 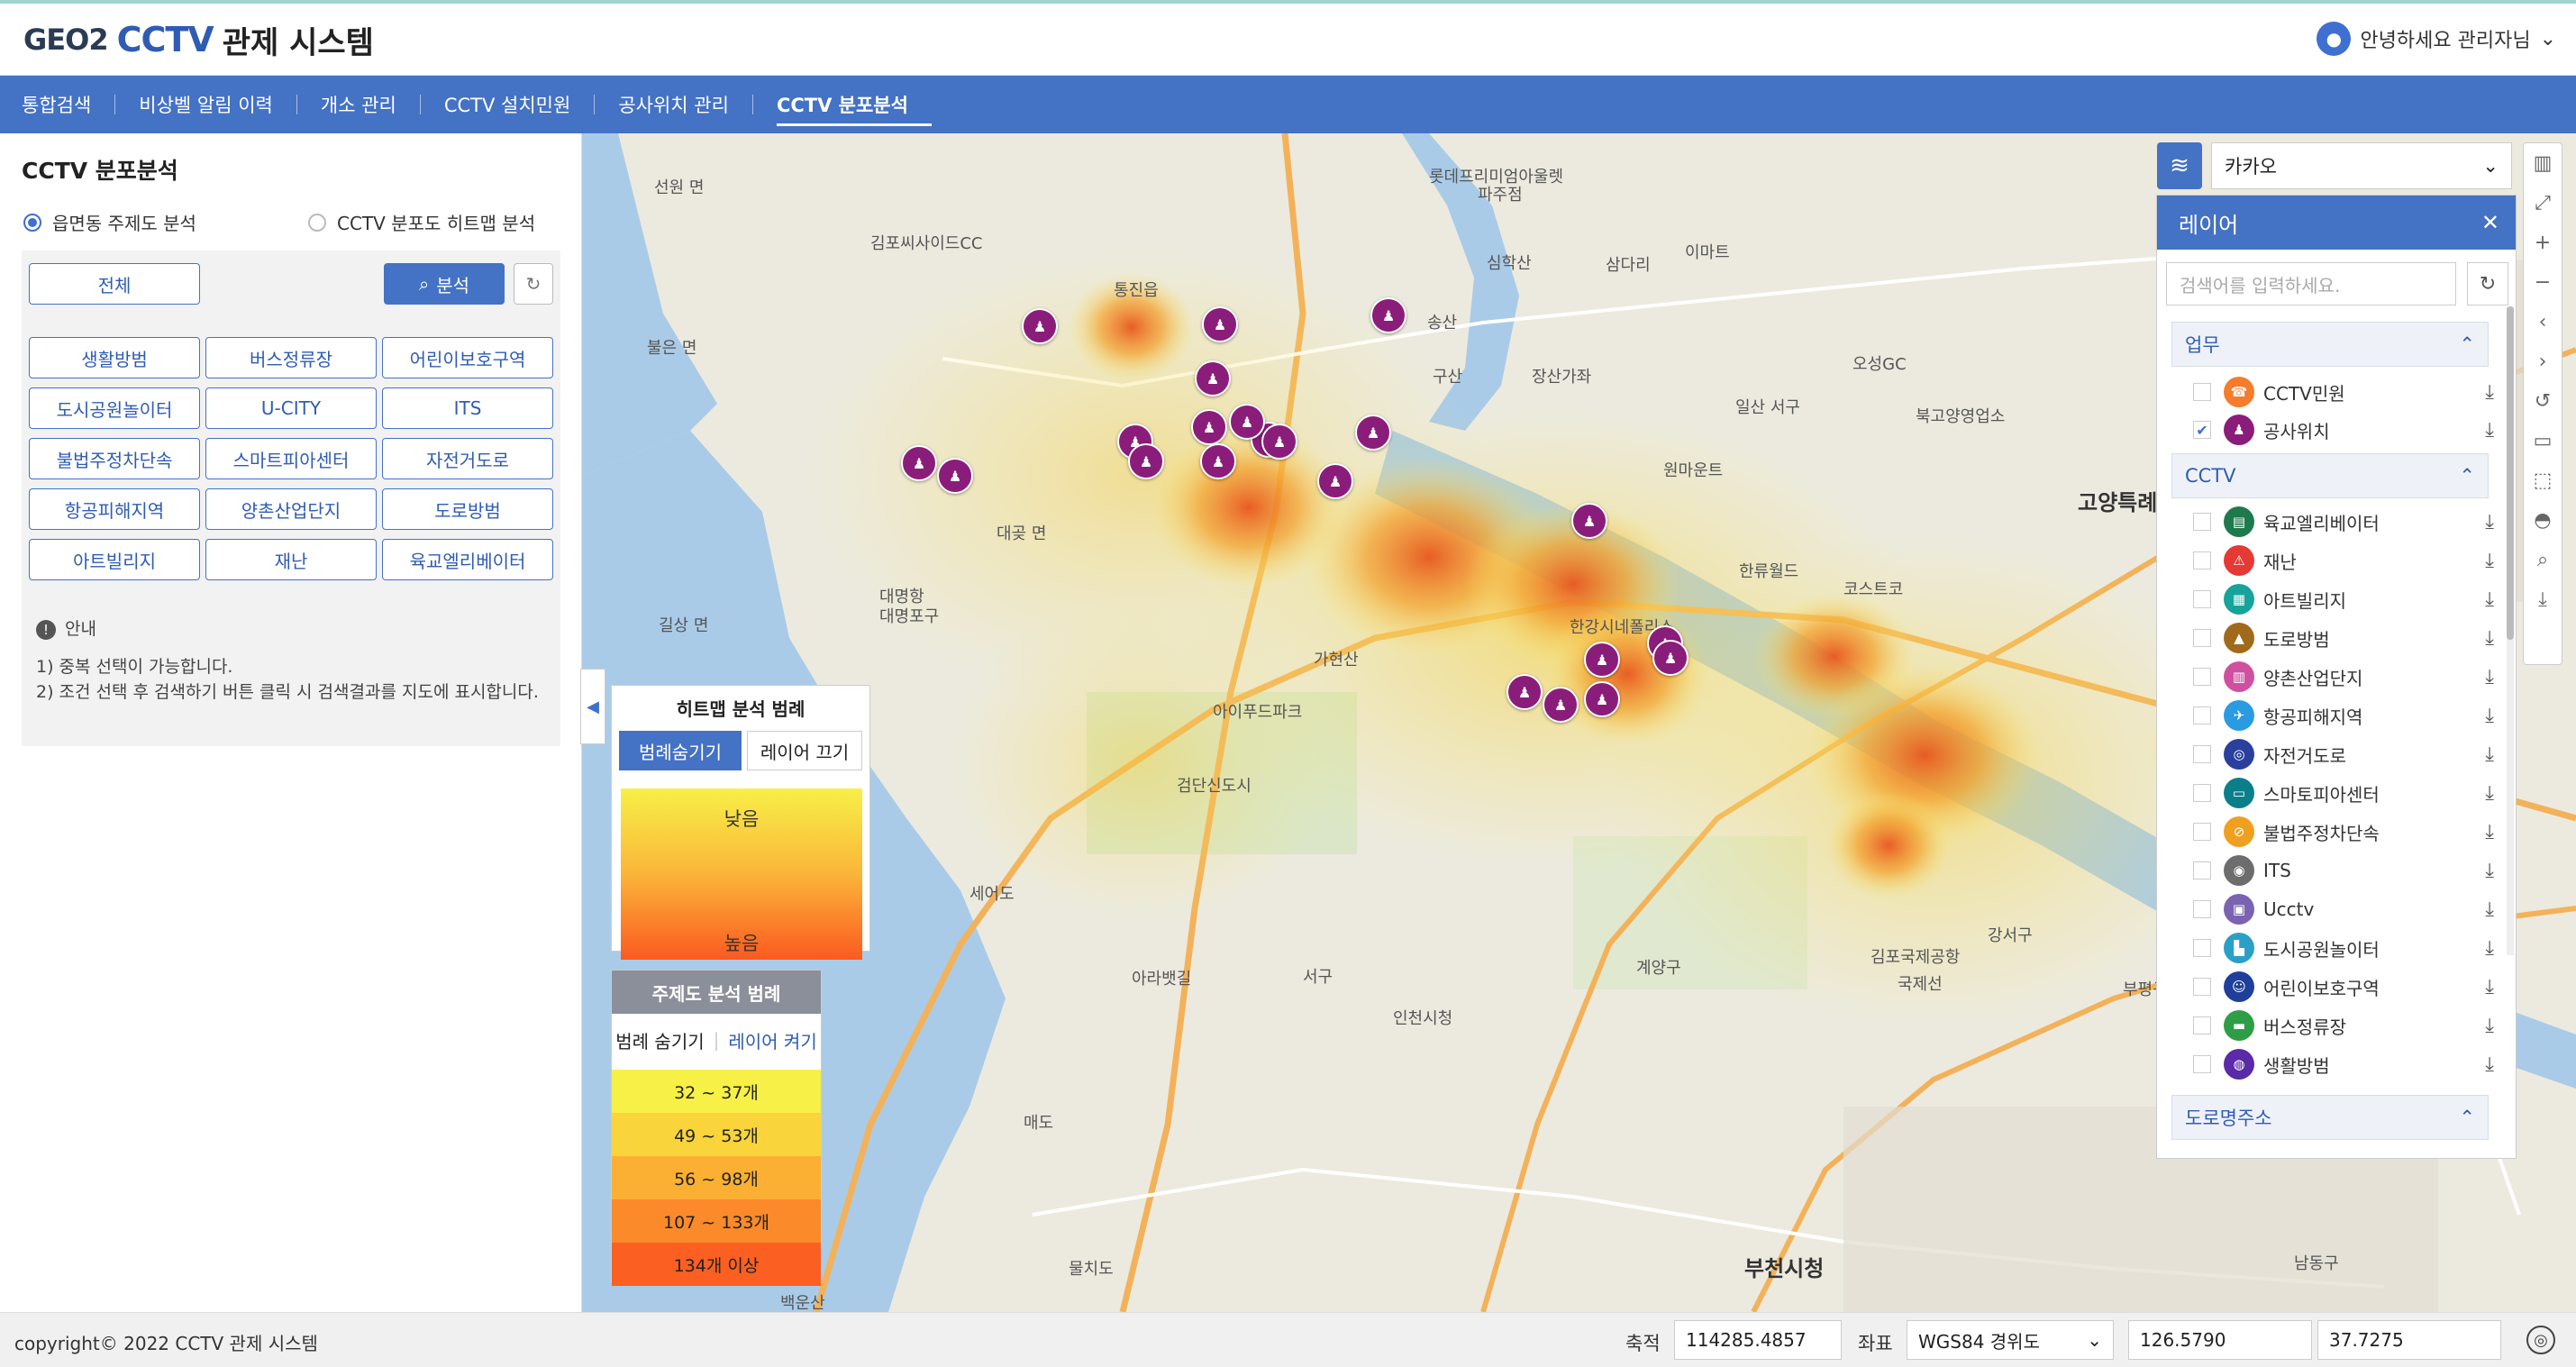 What do you see at coordinates (533, 284) in the screenshot?
I see `reset-button: ↻` at bounding box center [533, 284].